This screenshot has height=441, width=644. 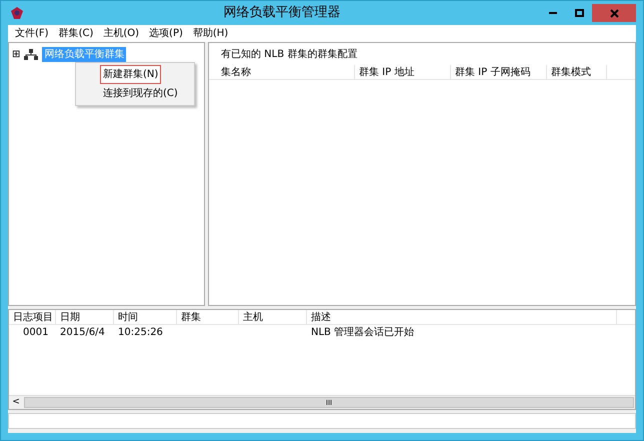 What do you see at coordinates (273, 317) in the screenshot?
I see `column-header: 主机` at bounding box center [273, 317].